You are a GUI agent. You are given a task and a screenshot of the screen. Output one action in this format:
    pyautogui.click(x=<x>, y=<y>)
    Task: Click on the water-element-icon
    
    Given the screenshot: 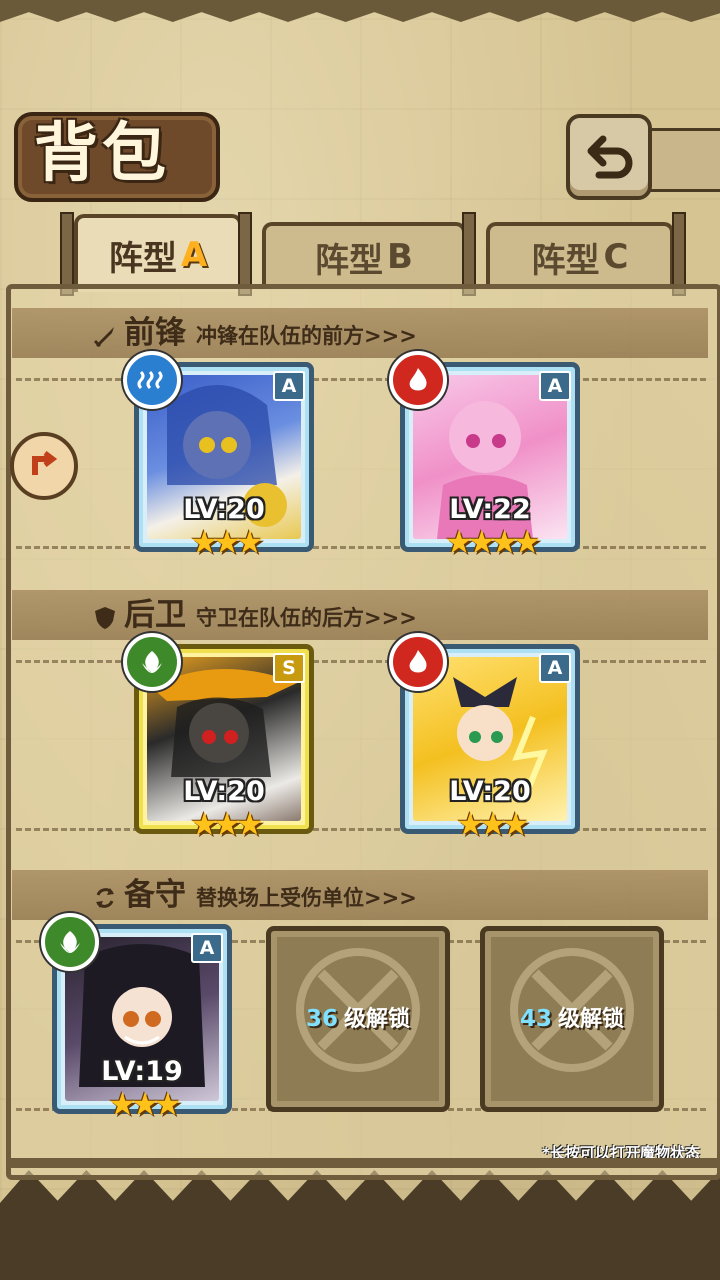 What is the action you would take?
    pyautogui.click(x=152, y=380)
    